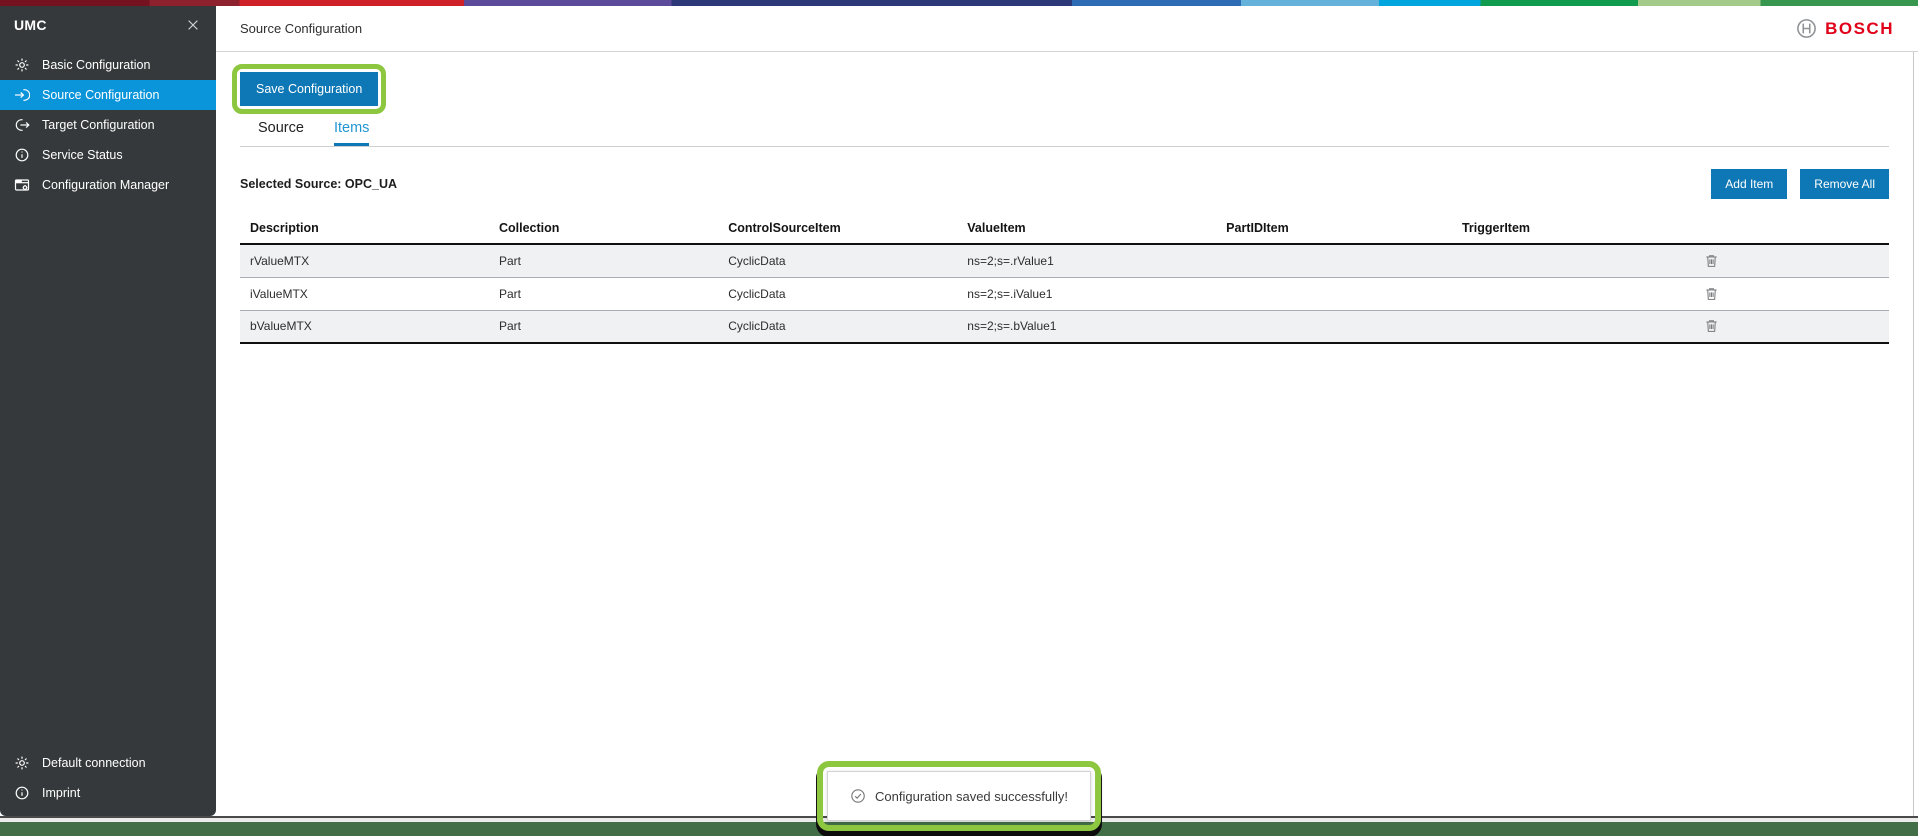  I want to click on cell-valueitem: ns=2;s=.iValue1, so click(1010, 293).